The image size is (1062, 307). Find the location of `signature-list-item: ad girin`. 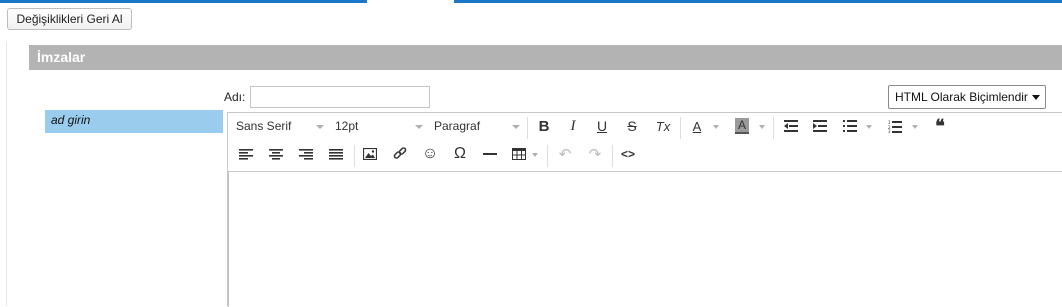

signature-list-item: ad girin is located at coordinates (134, 121).